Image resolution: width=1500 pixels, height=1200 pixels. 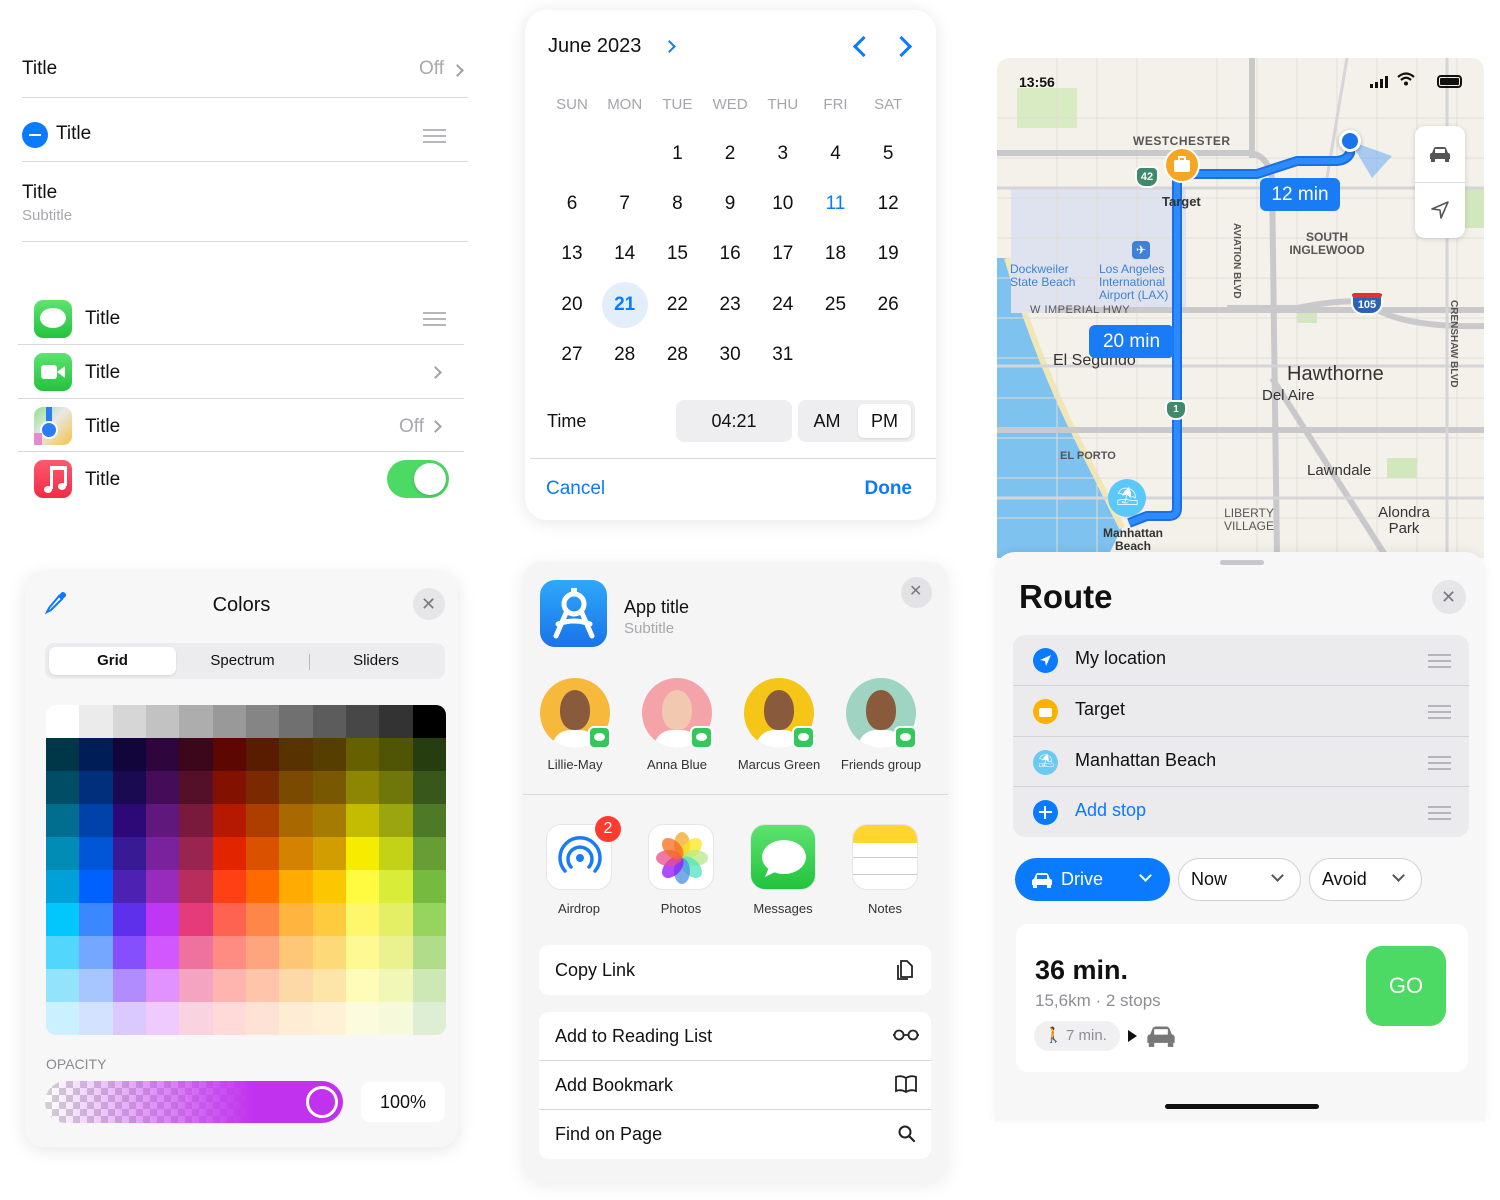 What do you see at coordinates (1241, 660) in the screenshot?
I see `route-stop: My location` at bounding box center [1241, 660].